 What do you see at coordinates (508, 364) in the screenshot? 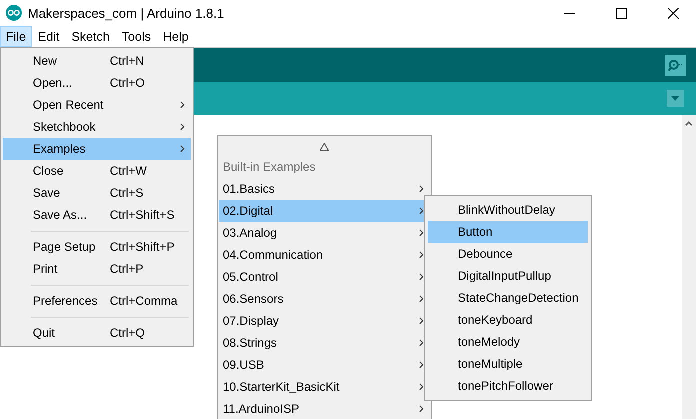
I see `menu-item: toneMultiple` at bounding box center [508, 364].